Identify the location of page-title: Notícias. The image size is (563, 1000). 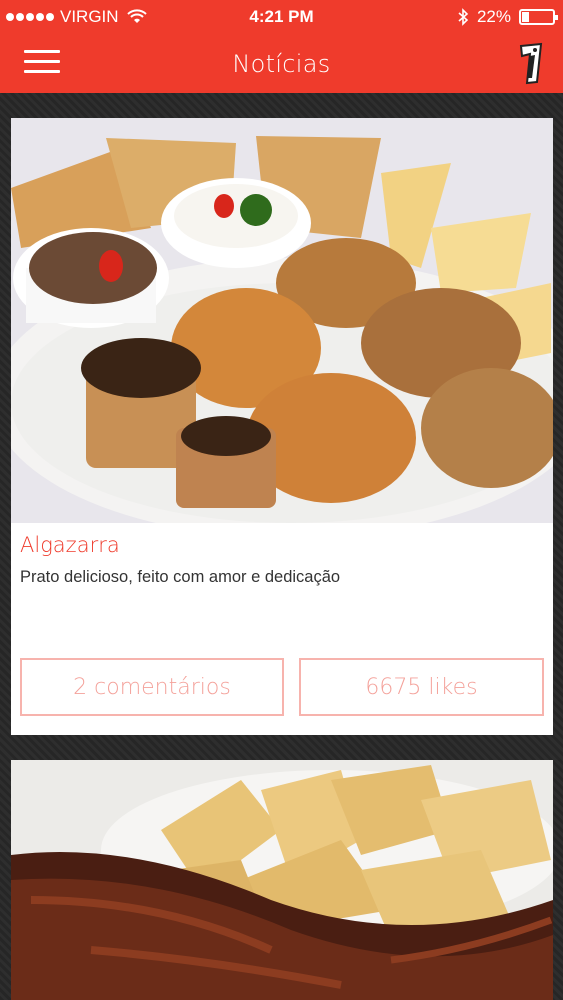
(281, 64).